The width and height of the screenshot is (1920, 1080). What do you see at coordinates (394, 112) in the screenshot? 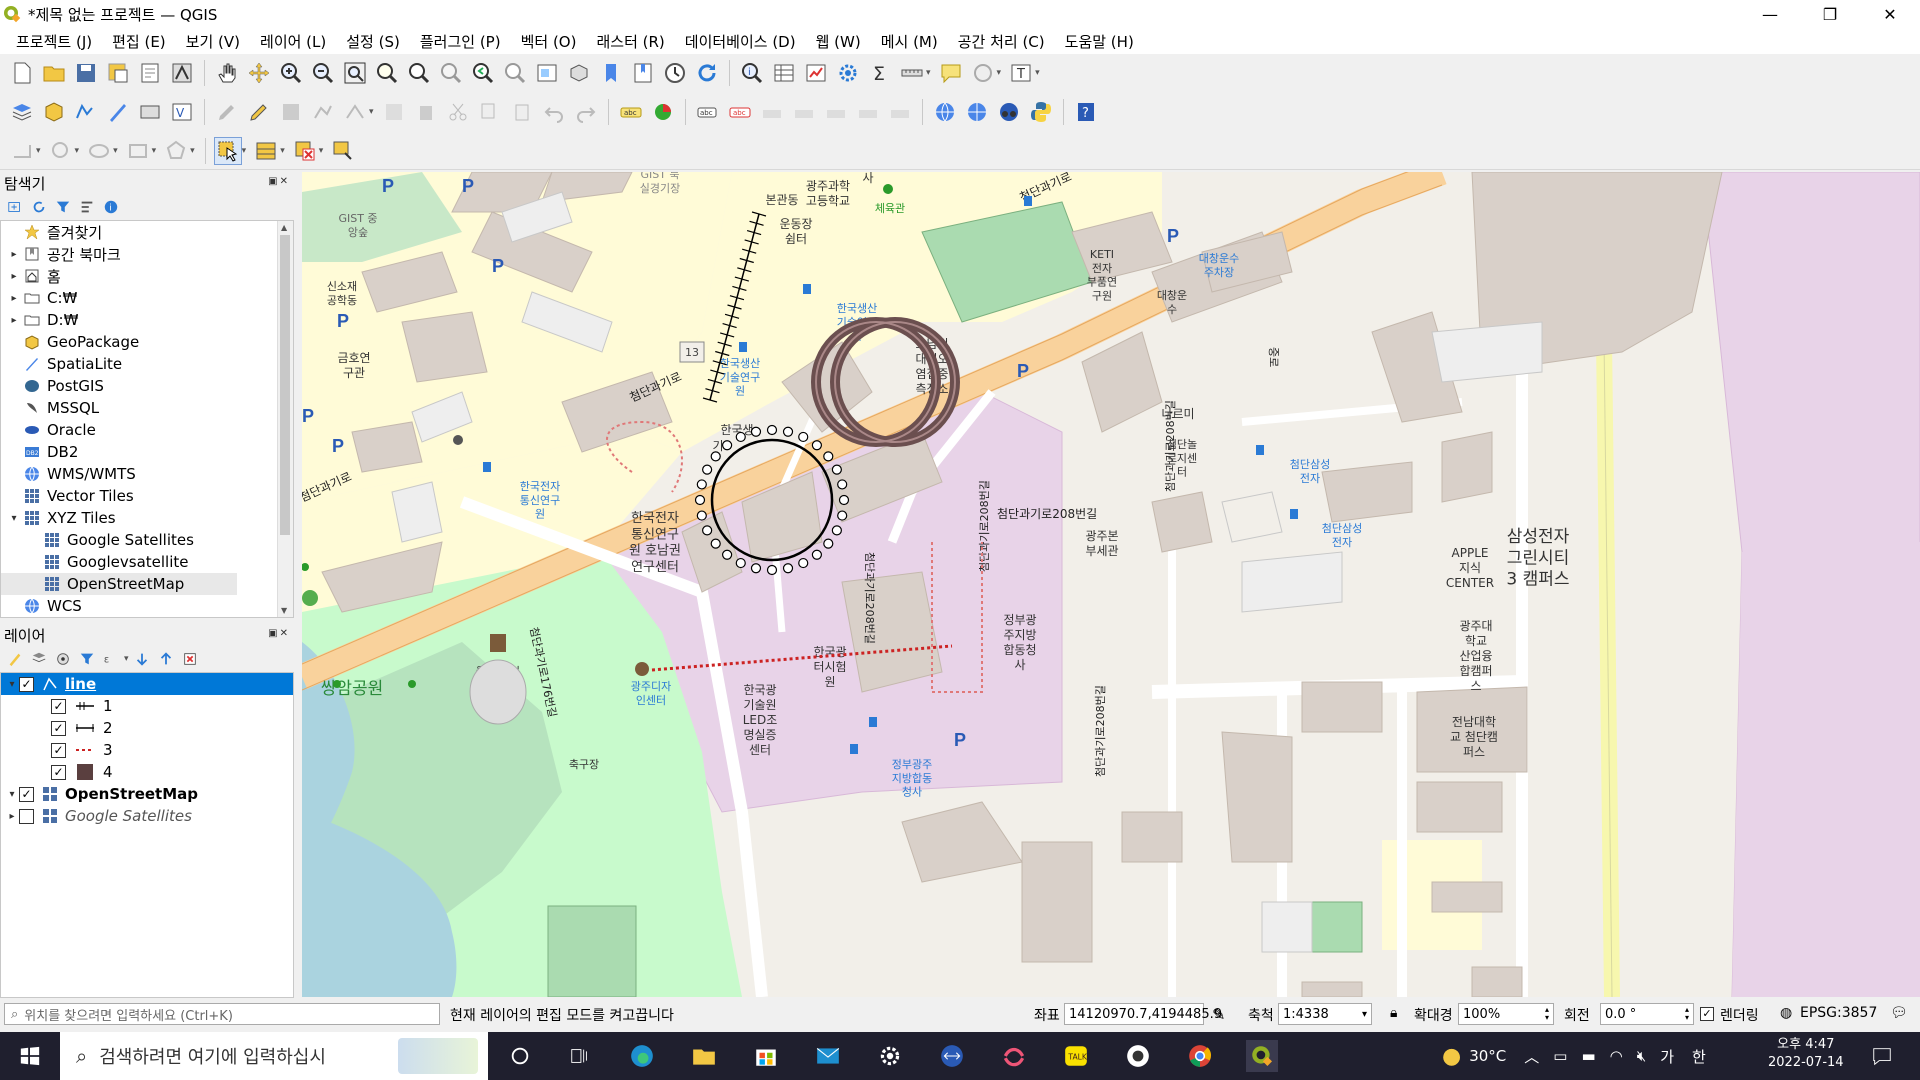
I see `modify-attributes-icon` at bounding box center [394, 112].